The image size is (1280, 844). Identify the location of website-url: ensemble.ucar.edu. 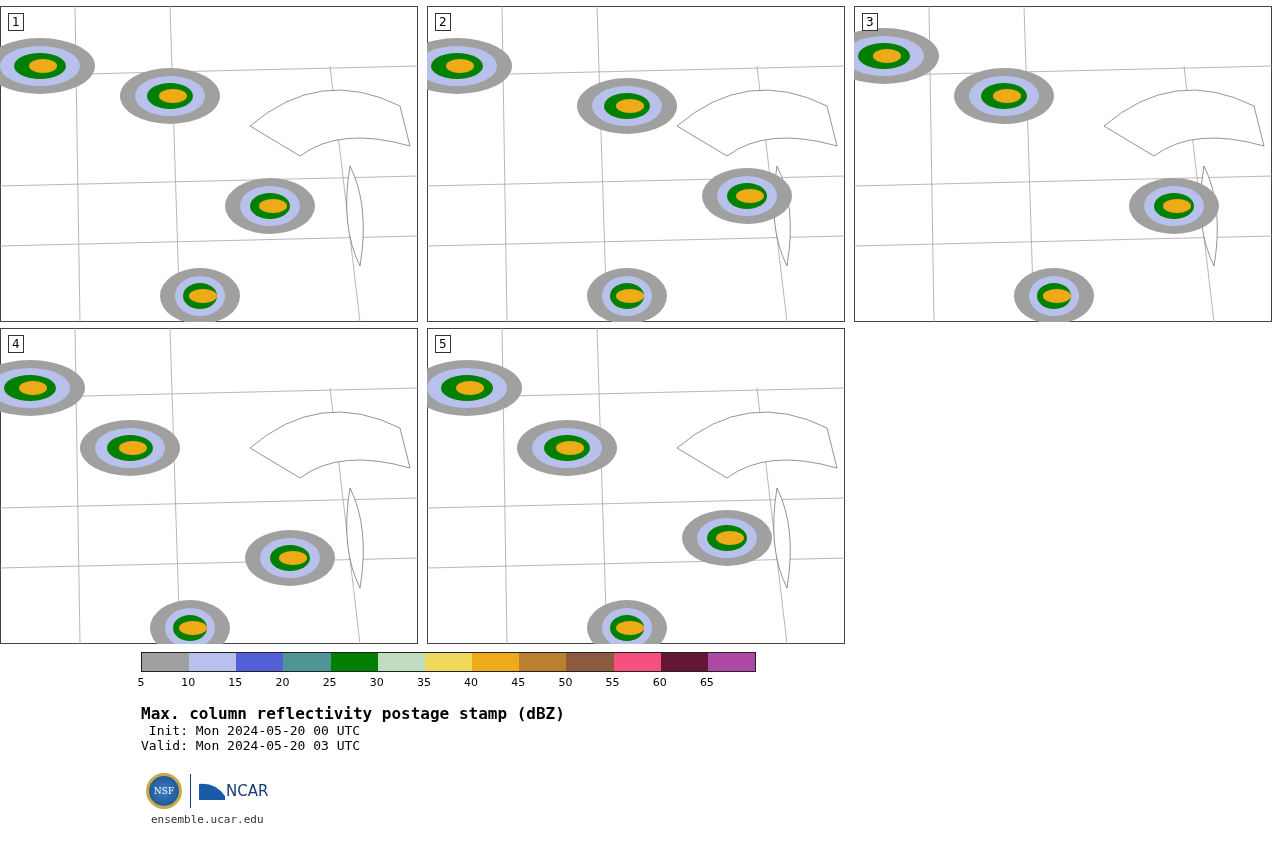
(208, 819).